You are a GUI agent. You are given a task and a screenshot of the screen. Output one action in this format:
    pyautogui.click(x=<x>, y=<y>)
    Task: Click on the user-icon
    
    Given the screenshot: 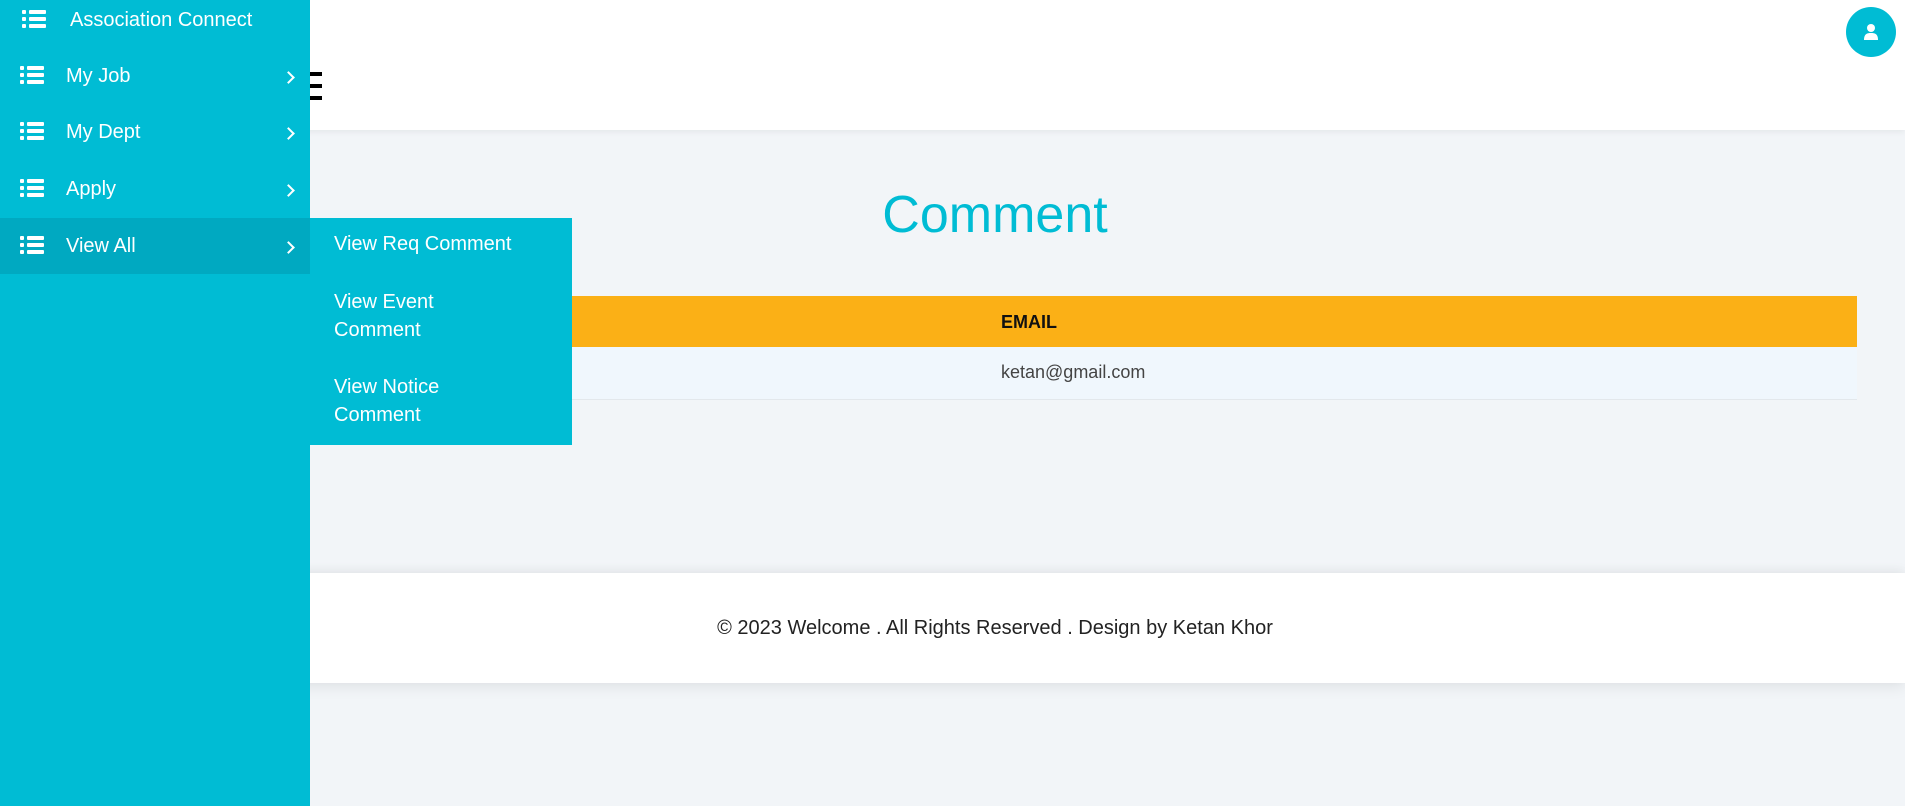 What is the action you would take?
    pyautogui.click(x=1871, y=32)
    